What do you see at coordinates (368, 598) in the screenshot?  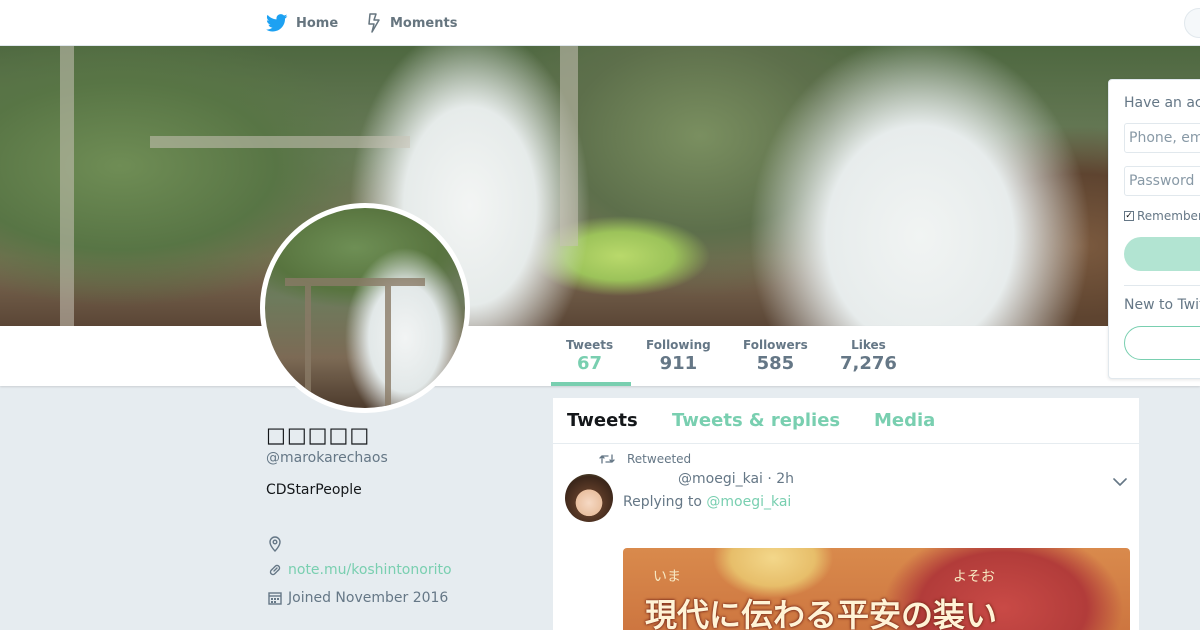 I see `joined-text: Joined November 2016` at bounding box center [368, 598].